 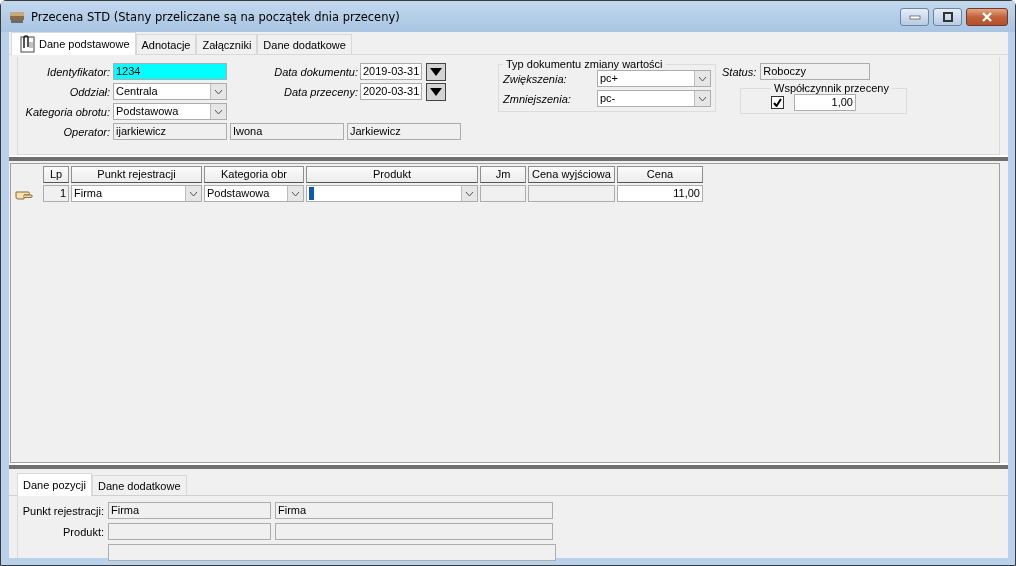 I want to click on tab: Dane pozycji, so click(x=54, y=484).